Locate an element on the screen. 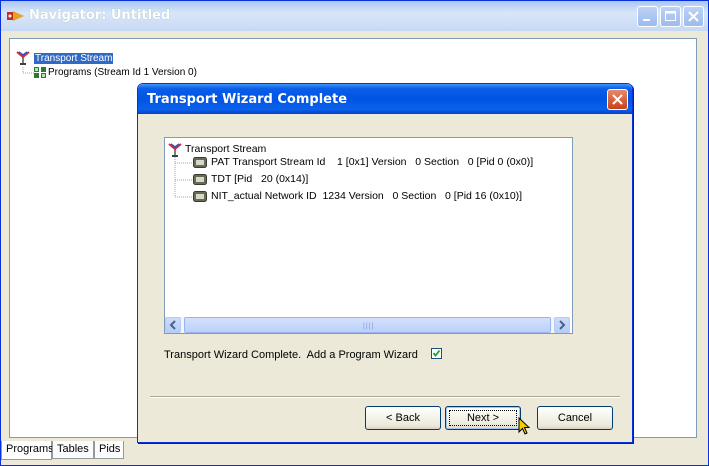  tree-item-programs: Programs (Stream Id 1 Version 0) is located at coordinates (122, 72).